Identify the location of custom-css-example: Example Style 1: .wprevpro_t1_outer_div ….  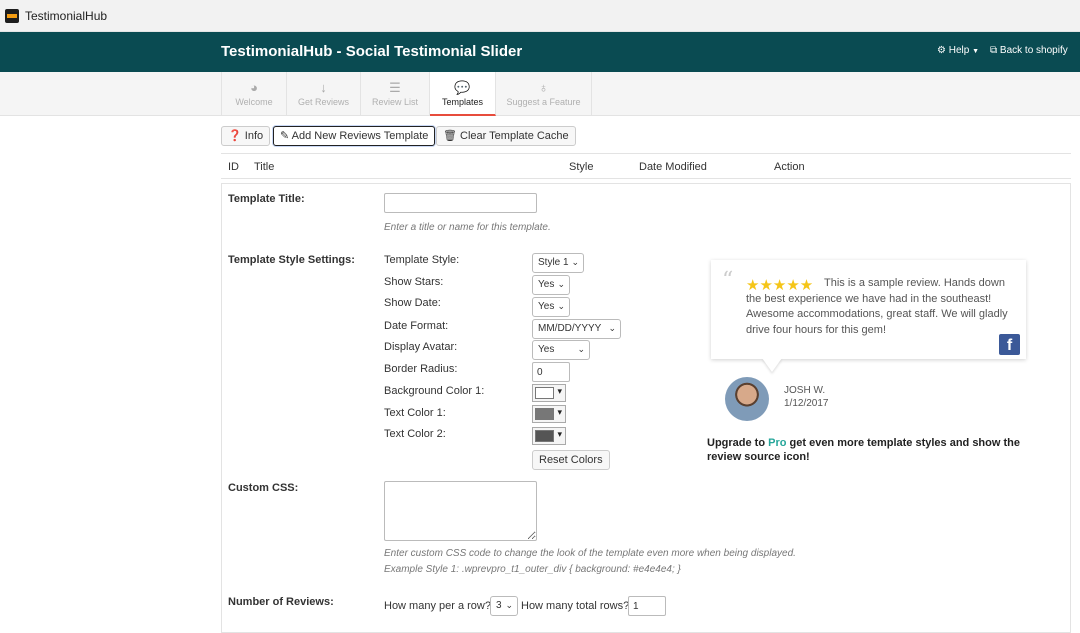
(532, 569).